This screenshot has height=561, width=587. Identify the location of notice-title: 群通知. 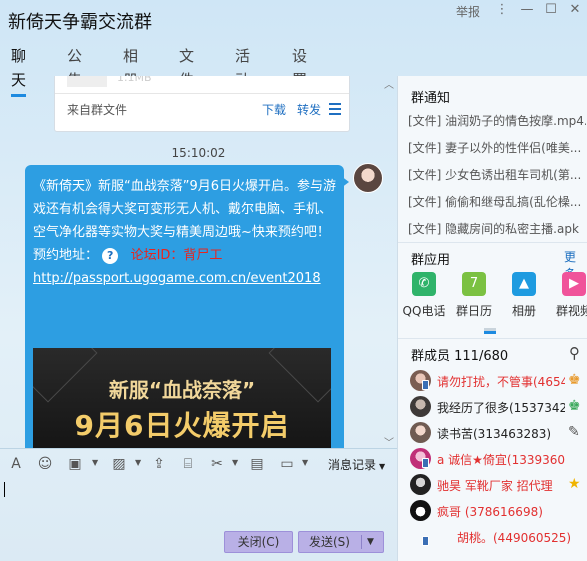
(431, 98).